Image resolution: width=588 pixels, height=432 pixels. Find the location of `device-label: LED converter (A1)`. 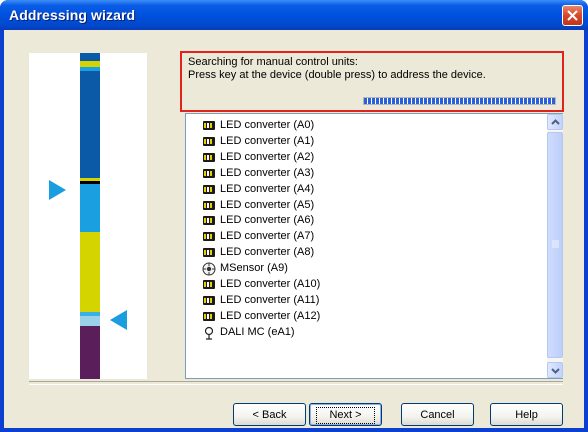

device-label: LED converter (A1) is located at coordinates (267, 140).